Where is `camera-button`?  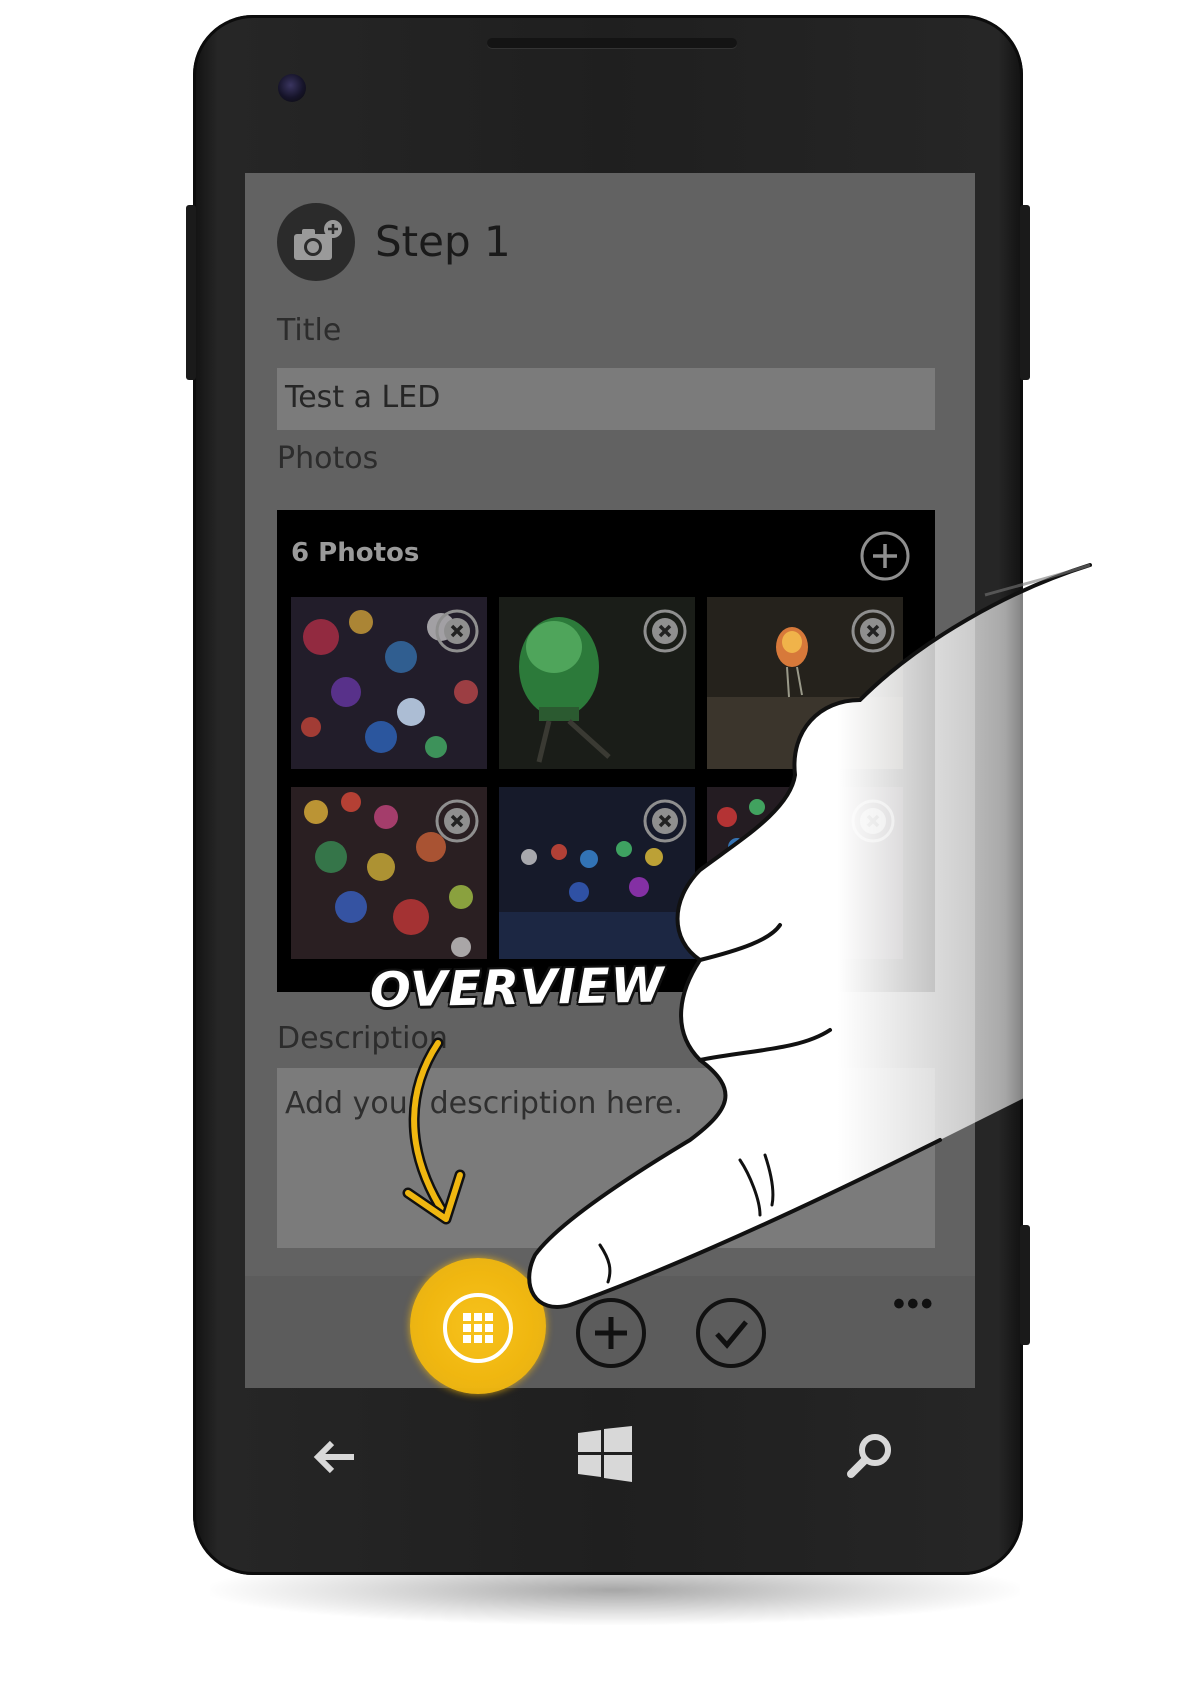
camera-button is located at coordinates (1025, 1285).